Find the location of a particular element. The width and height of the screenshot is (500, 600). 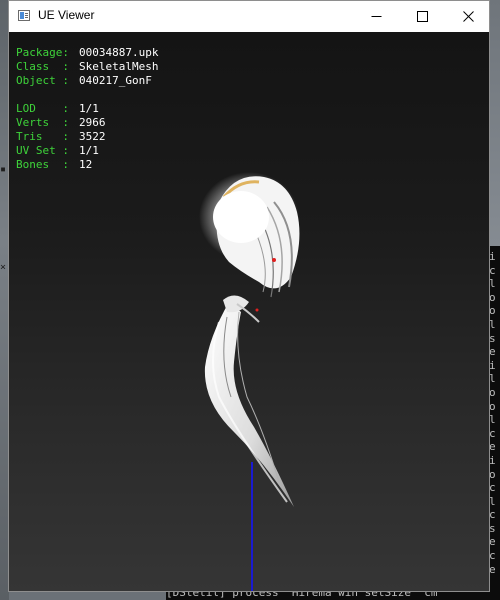

info-value: 040217_GonF is located at coordinates (115, 80).